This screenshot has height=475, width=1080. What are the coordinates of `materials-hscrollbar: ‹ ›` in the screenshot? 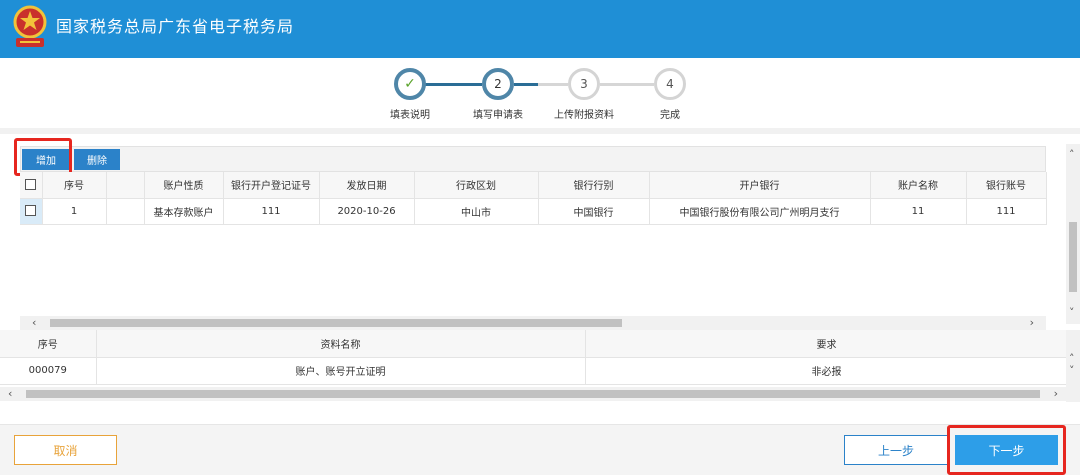 It's located at (533, 394).